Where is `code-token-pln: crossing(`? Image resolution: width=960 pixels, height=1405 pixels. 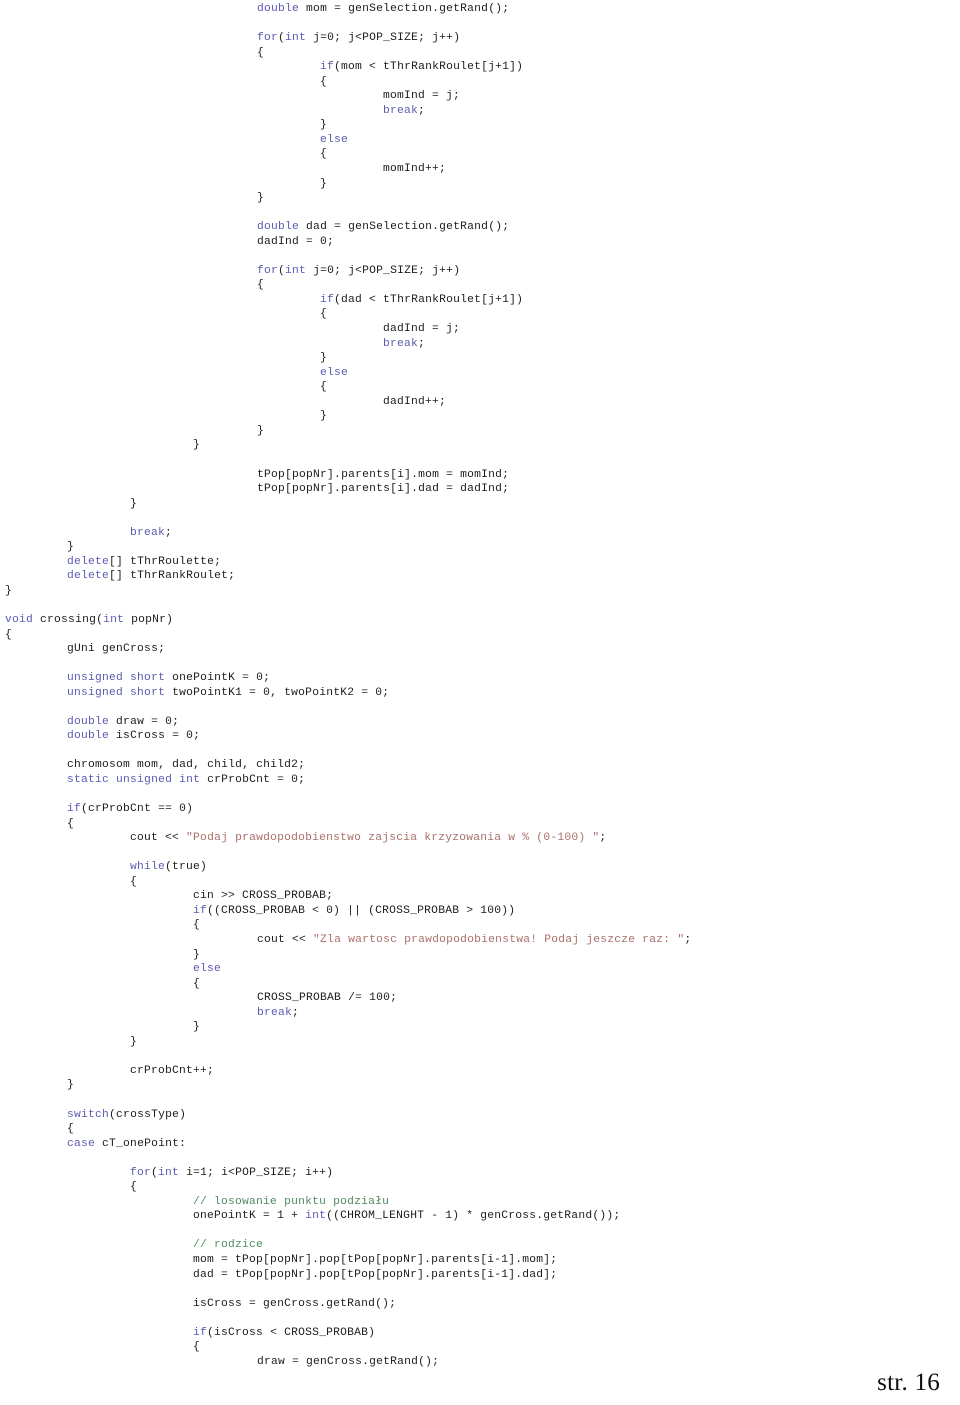 code-token-pln: crossing( is located at coordinates (68, 619).